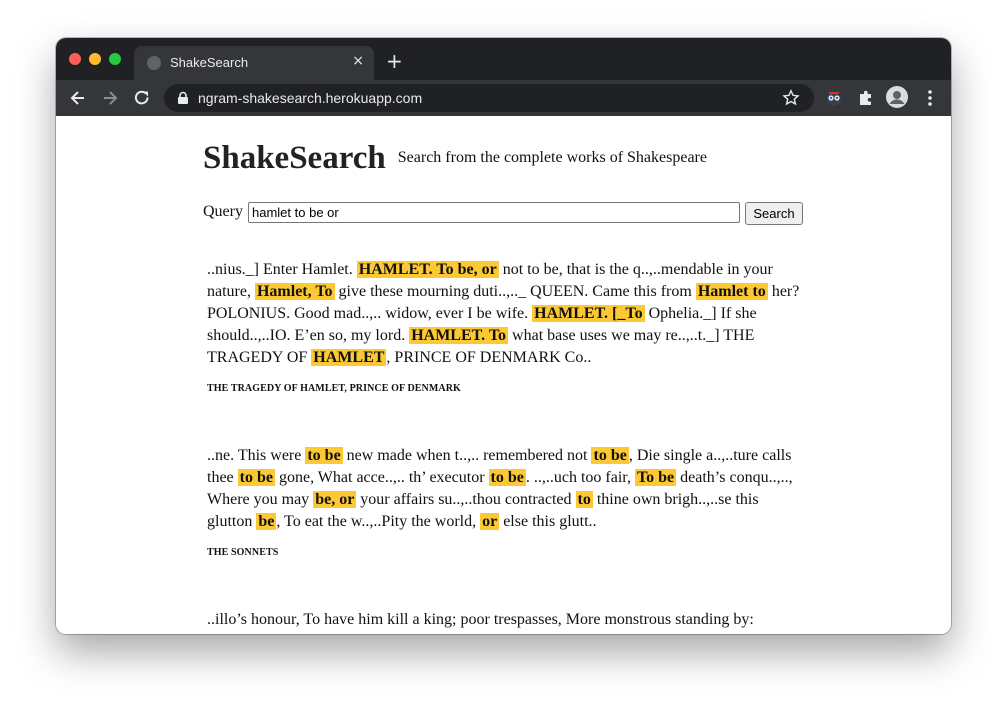 The width and height of the screenshot is (1007, 709). Describe the element at coordinates (774, 213) in the screenshot. I see `search-button: Search` at that location.